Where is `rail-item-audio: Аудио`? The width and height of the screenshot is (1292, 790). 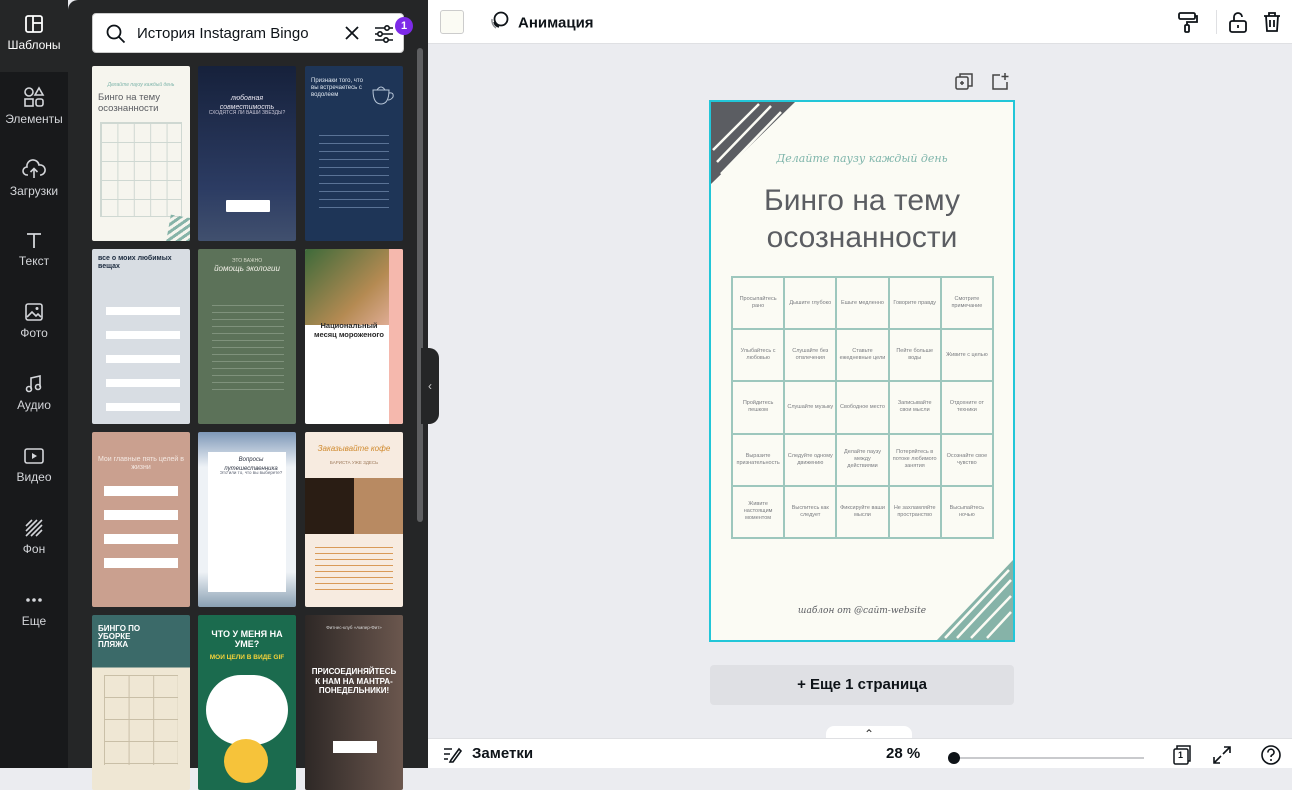
rail-item-audio: Аудио is located at coordinates (34, 396).